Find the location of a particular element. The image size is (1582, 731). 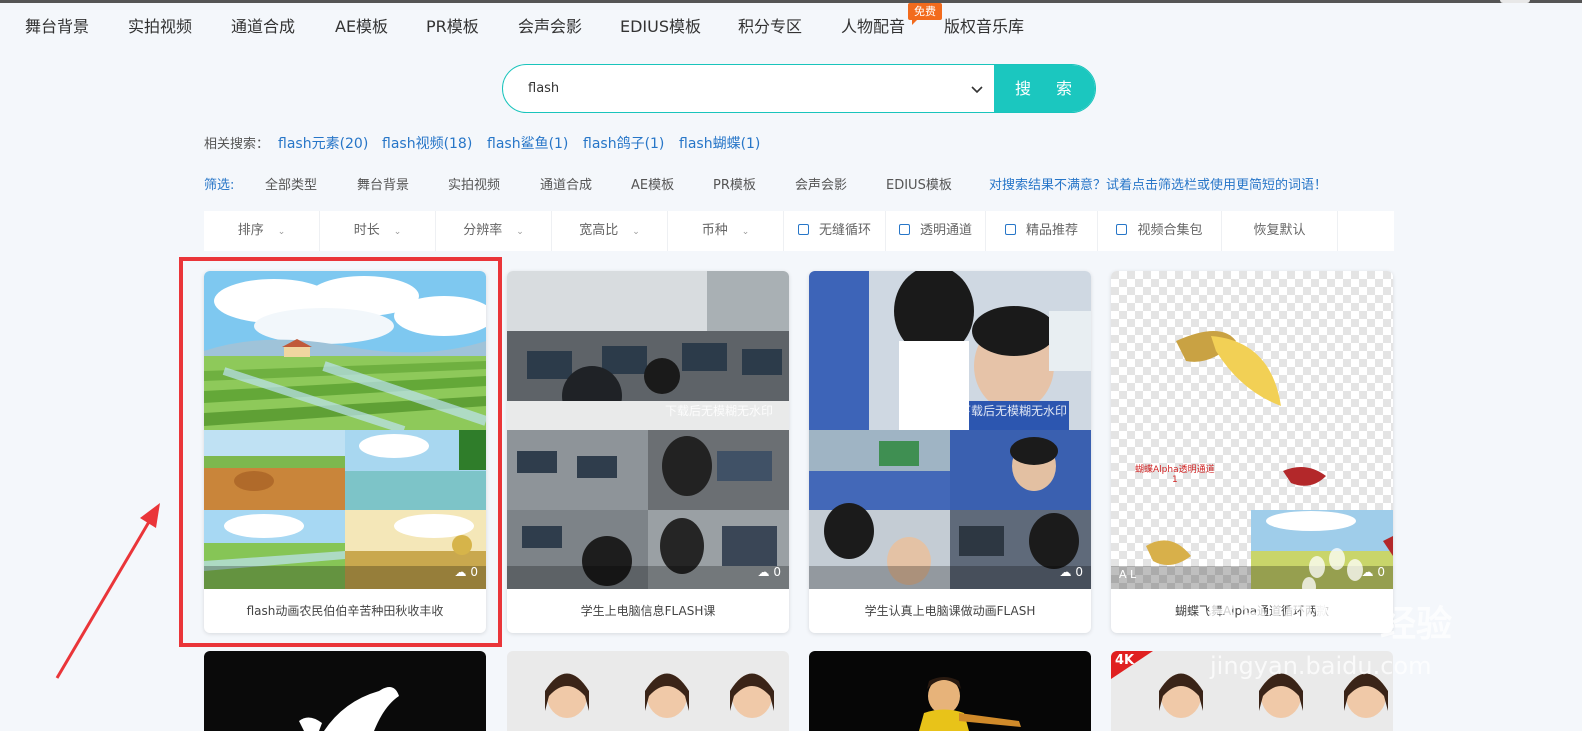

related-link: flash元素(20) is located at coordinates (323, 143).